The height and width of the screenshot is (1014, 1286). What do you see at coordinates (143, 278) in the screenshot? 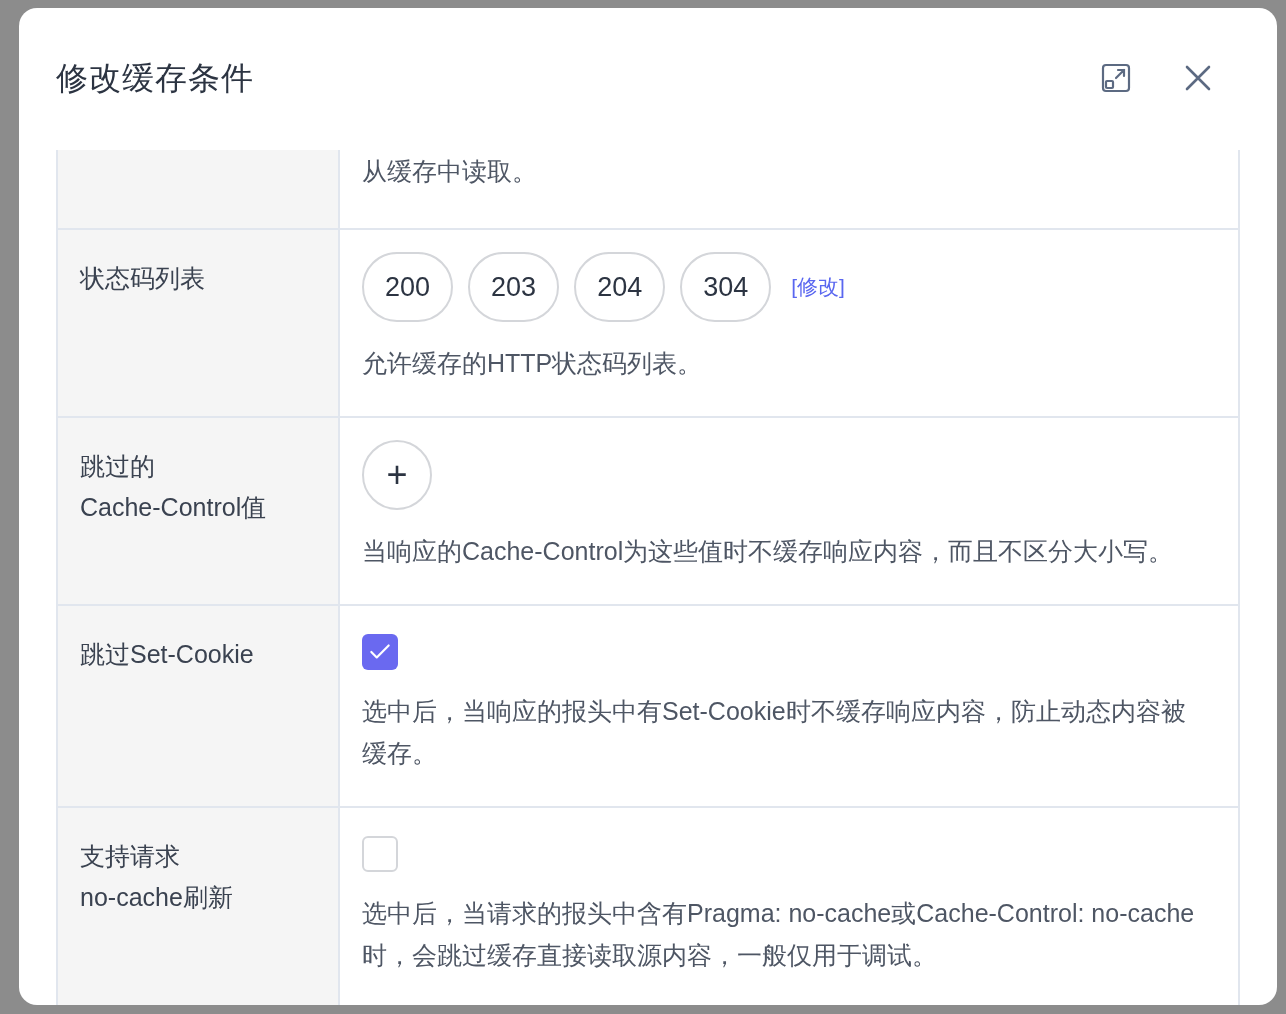
I see `field-label: 状态码列表` at bounding box center [143, 278].